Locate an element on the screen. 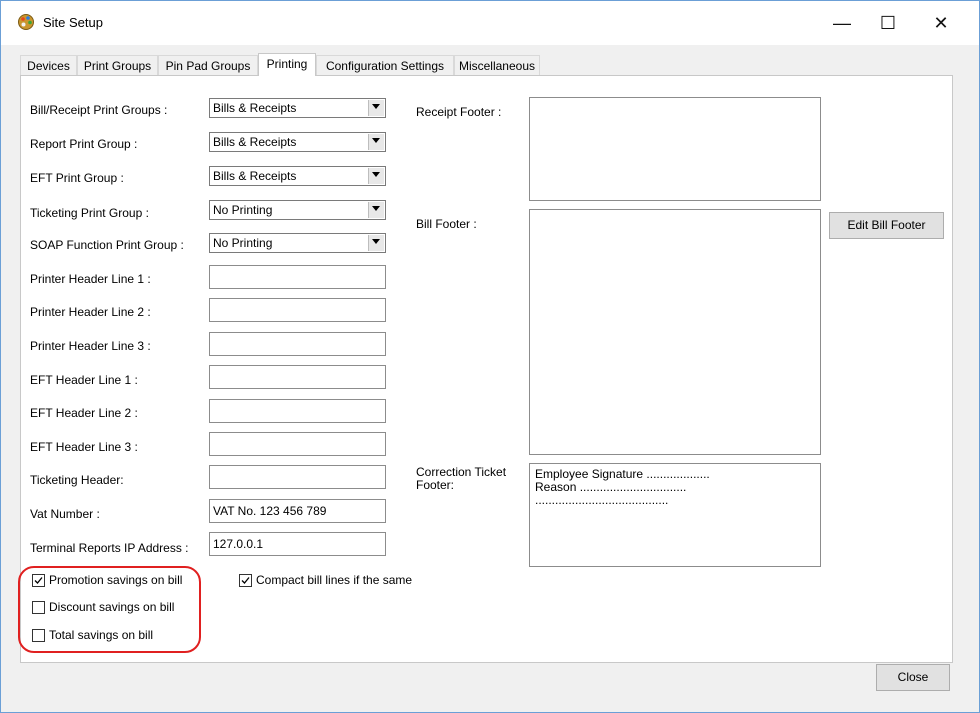 This screenshot has height=713, width=980. total-savings-label: Total savings on bill is located at coordinates (101, 635).